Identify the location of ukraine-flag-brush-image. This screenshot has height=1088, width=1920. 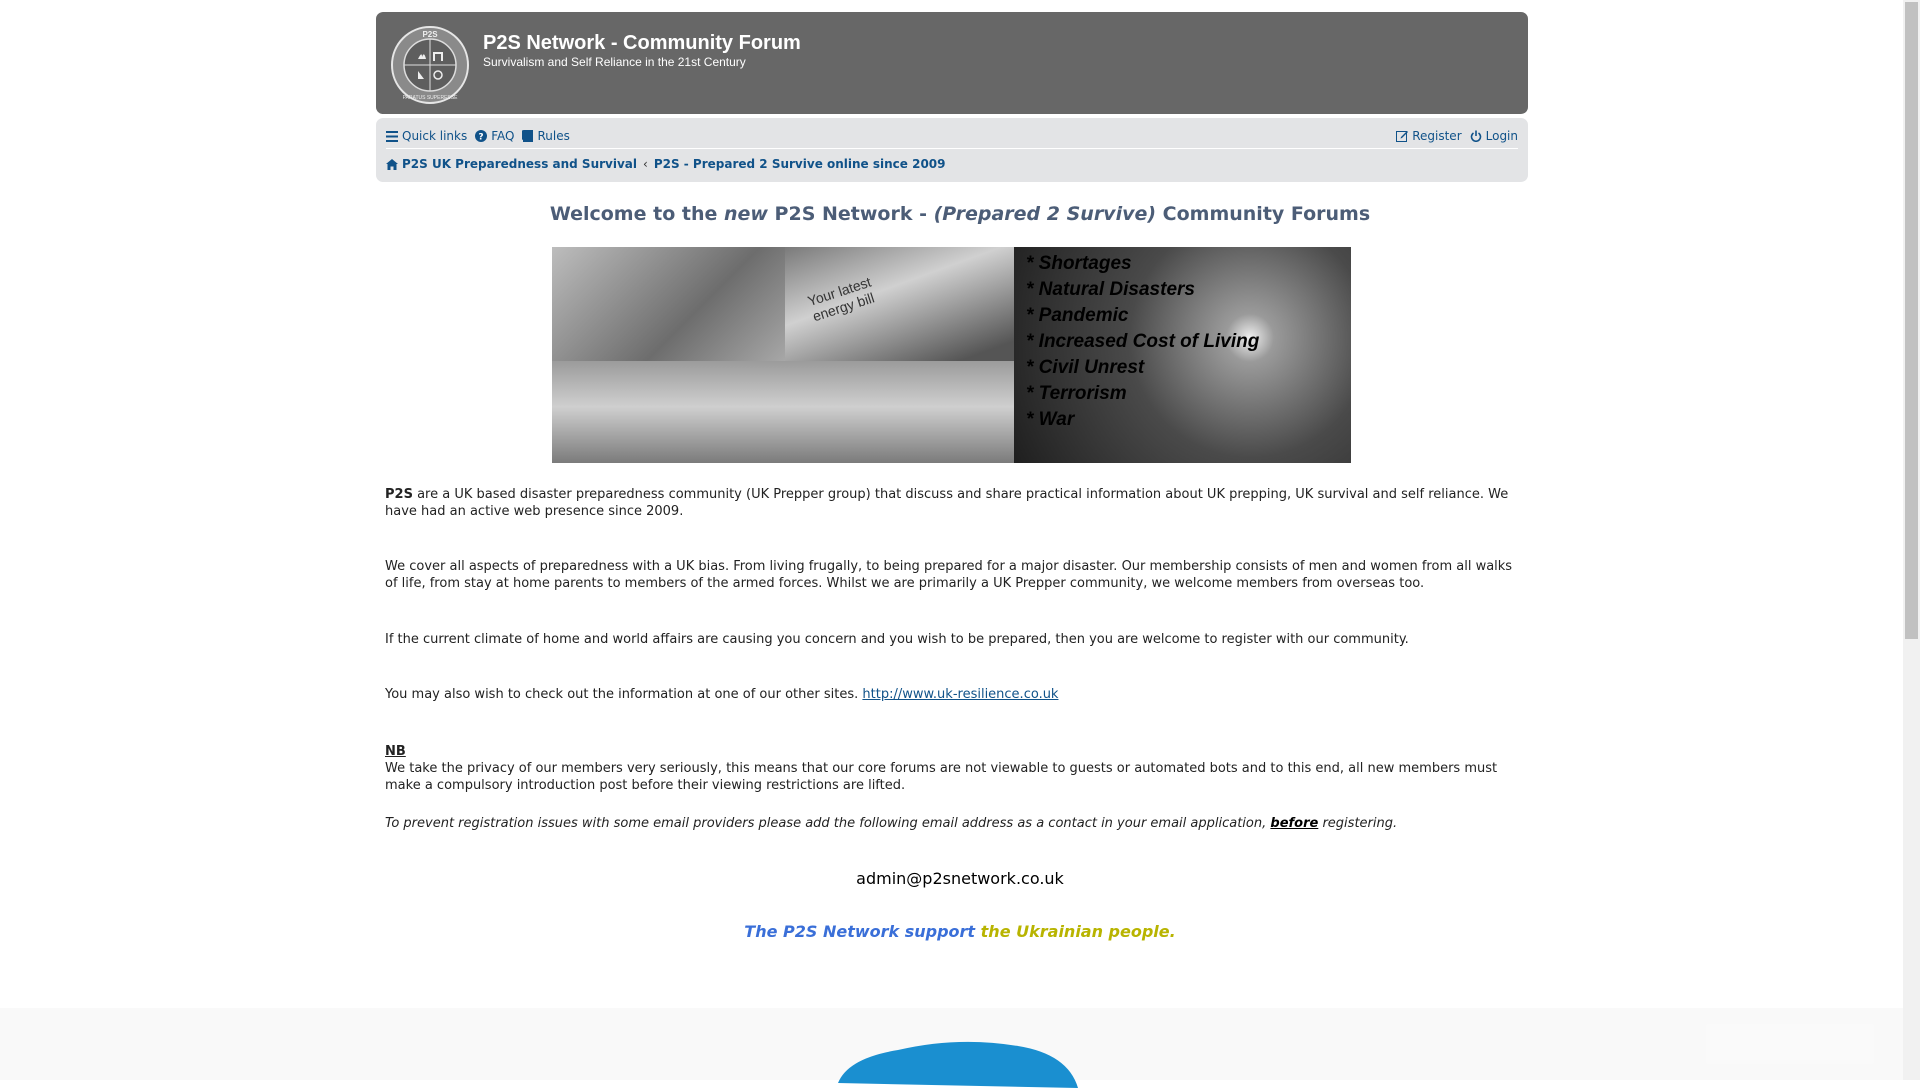
(958, 1064).